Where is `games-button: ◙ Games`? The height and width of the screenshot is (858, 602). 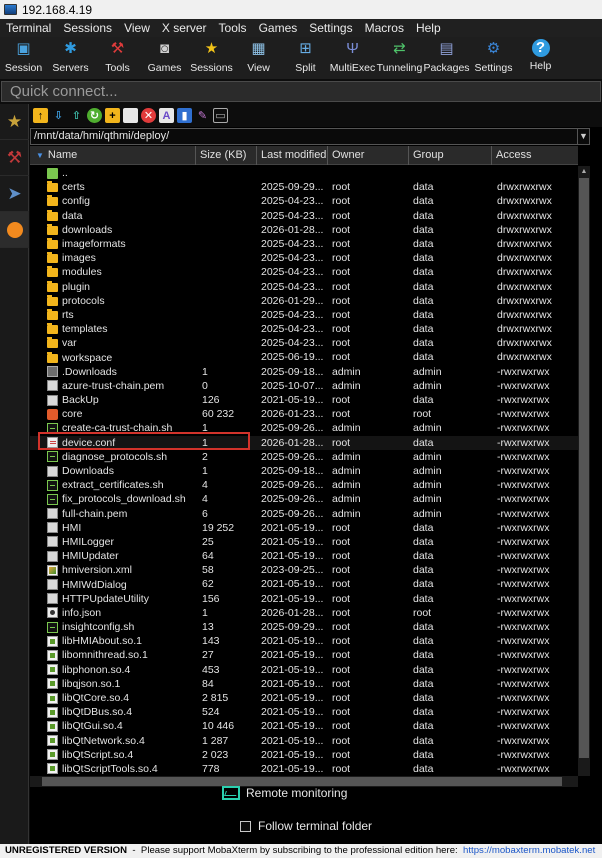 games-button: ◙ Games is located at coordinates (164, 58).